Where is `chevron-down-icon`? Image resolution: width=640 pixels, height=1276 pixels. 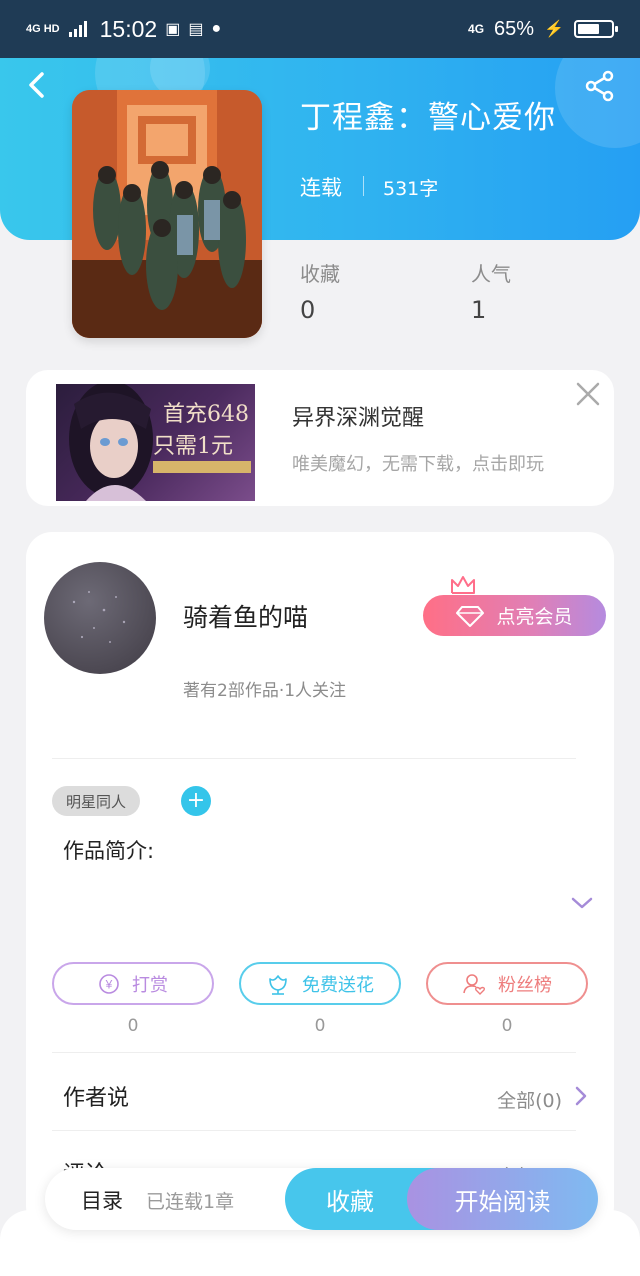
chevron-down-icon is located at coordinates (582, 903).